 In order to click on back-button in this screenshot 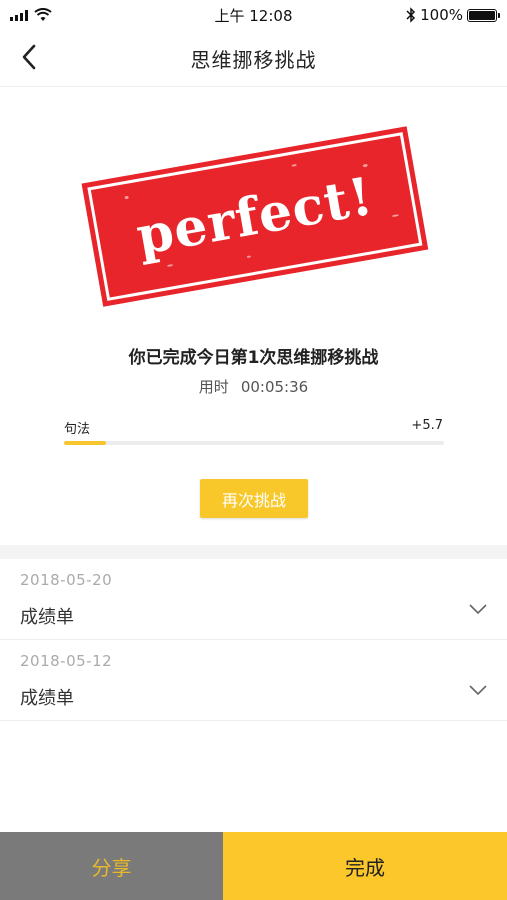, I will do `click(29, 57)`.